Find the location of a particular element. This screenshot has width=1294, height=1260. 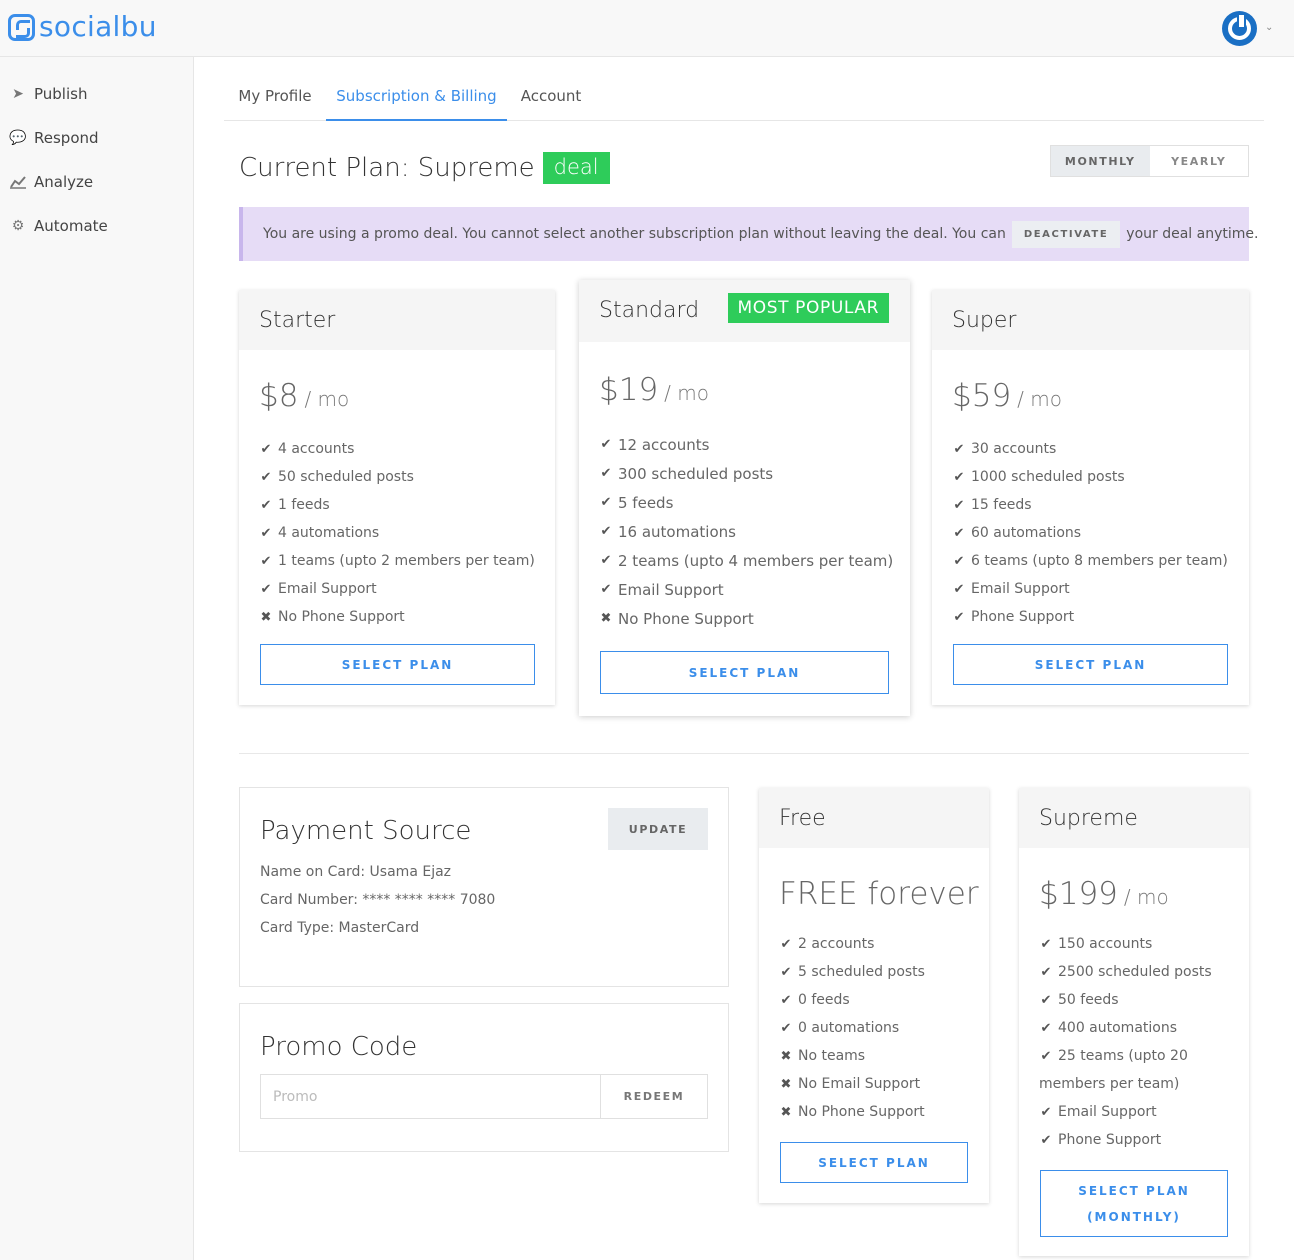

select-plan-monthly-button: SELECT PLAN (MONTHLY) is located at coordinates (1134, 1203).